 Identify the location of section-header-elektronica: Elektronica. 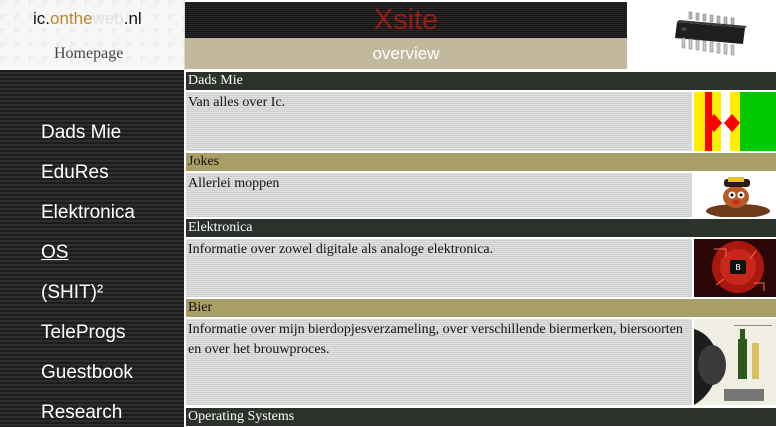
(481, 228).